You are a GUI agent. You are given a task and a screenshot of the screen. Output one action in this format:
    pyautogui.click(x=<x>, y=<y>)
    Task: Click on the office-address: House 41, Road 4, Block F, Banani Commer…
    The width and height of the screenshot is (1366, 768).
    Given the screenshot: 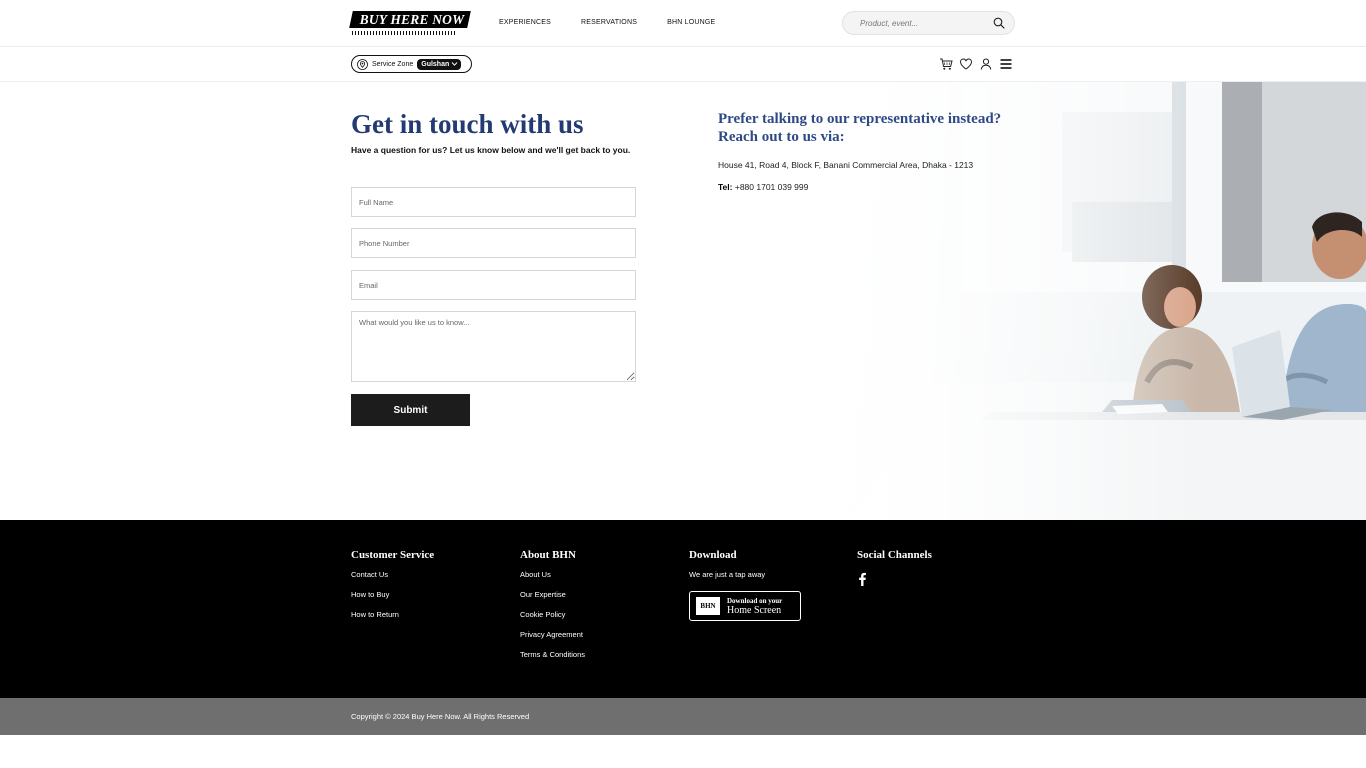 What is the action you would take?
    pyautogui.click(x=846, y=165)
    